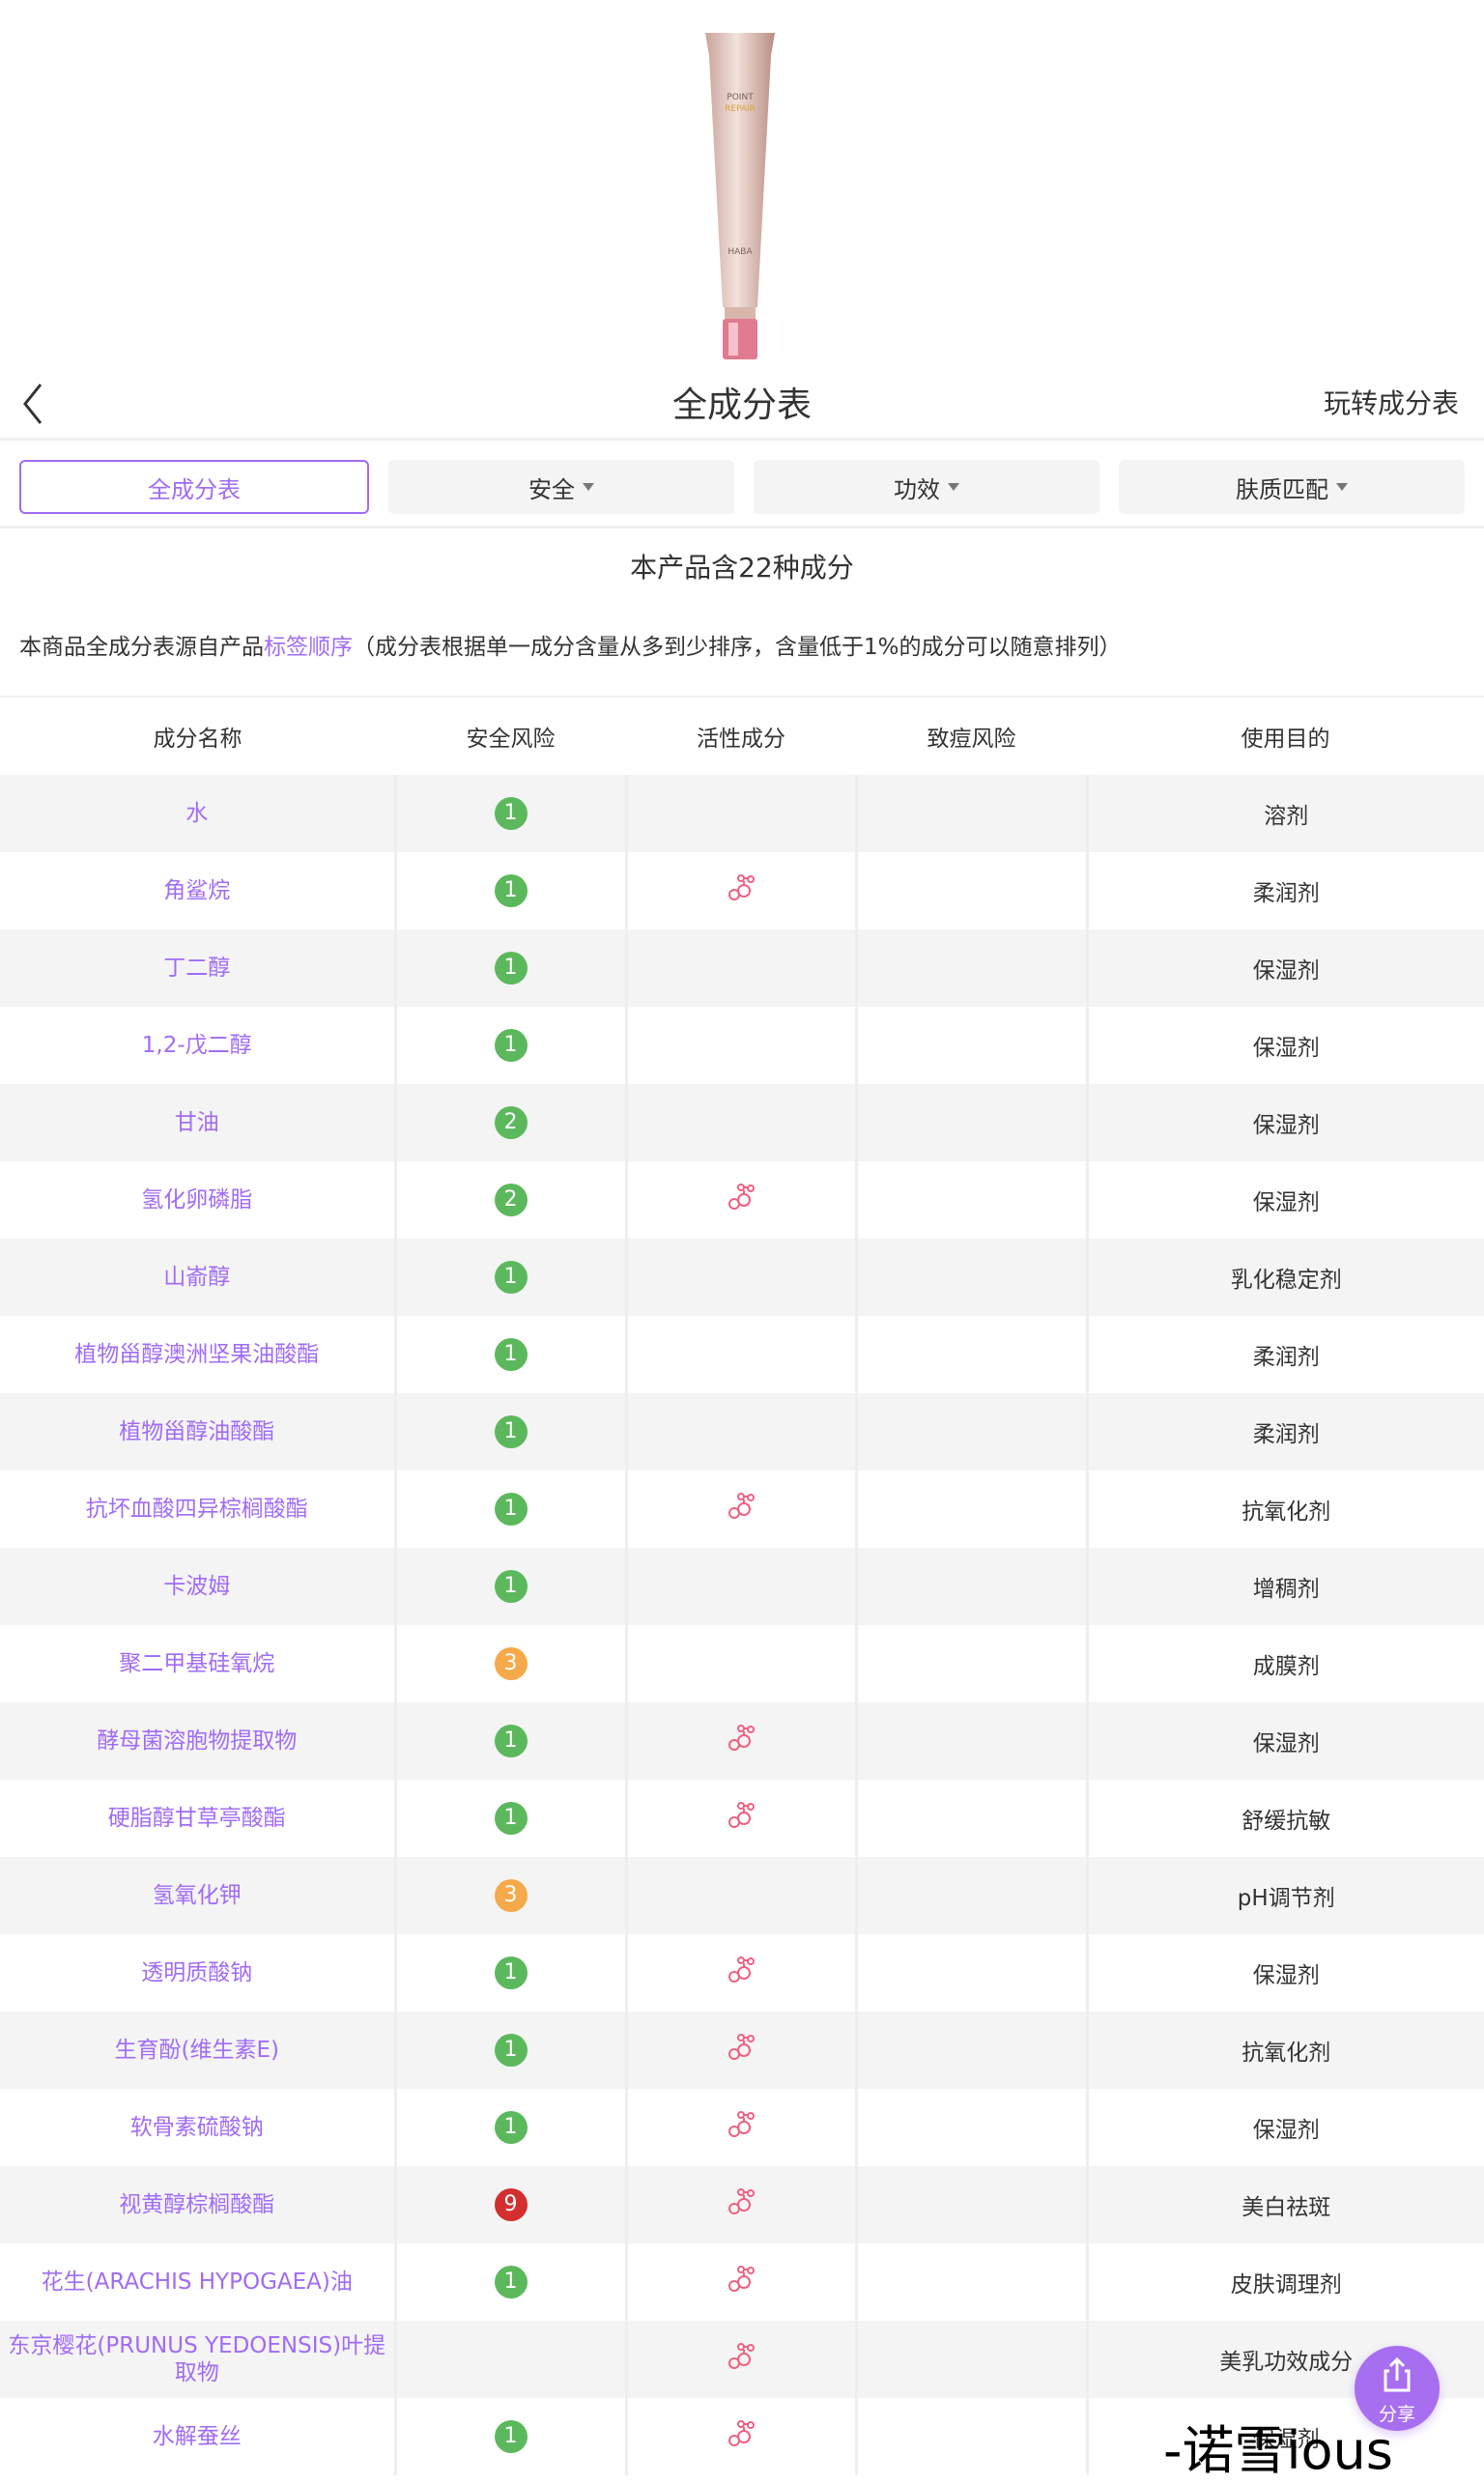 This screenshot has height=2484, width=1484. Describe the element at coordinates (197, 2359) in the screenshot. I see `ingredient-name: 东京樱花(PRUNUS YEDOENSIS)叶提取物` at that location.